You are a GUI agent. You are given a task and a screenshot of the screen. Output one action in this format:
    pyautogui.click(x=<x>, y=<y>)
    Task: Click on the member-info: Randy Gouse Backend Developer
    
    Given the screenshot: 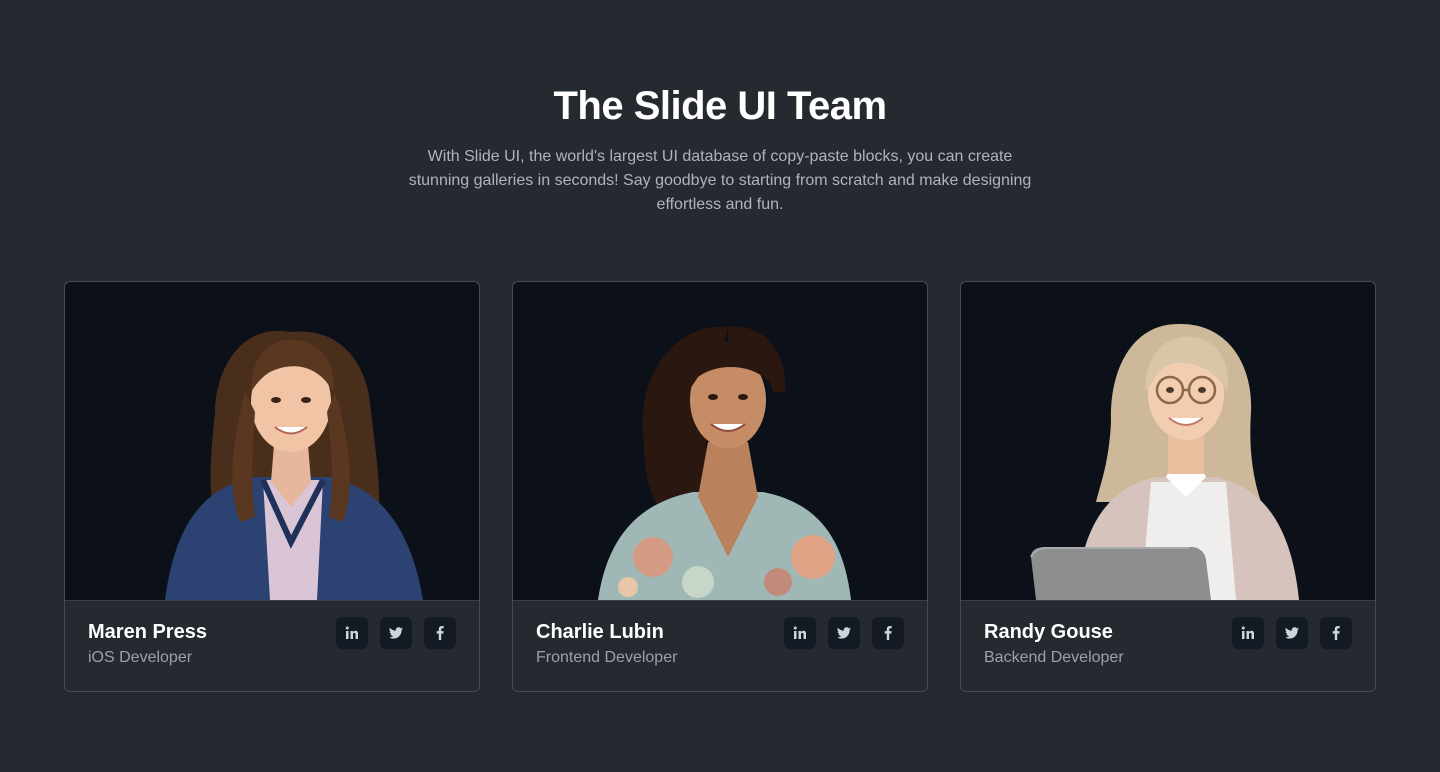 What is the action you would take?
    pyautogui.click(x=1168, y=645)
    